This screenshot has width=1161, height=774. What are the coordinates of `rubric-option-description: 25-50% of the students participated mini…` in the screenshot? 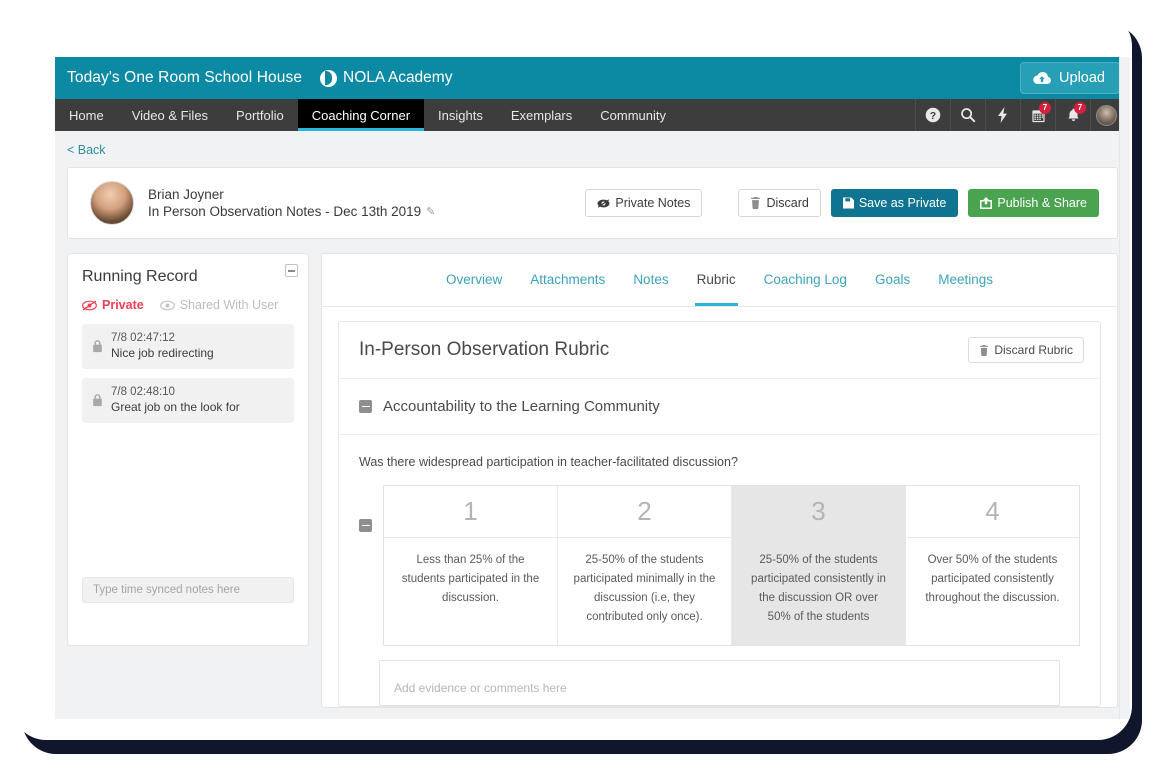 It's located at (644, 588).